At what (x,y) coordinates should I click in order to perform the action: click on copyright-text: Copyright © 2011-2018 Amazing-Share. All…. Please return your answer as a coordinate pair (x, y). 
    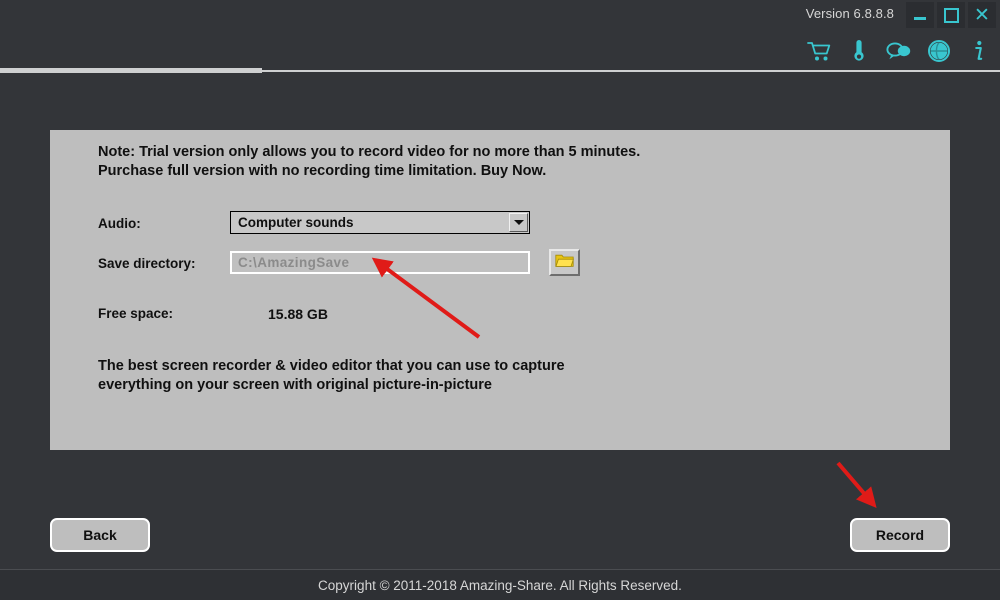
    Looking at the image, I should click on (500, 585).